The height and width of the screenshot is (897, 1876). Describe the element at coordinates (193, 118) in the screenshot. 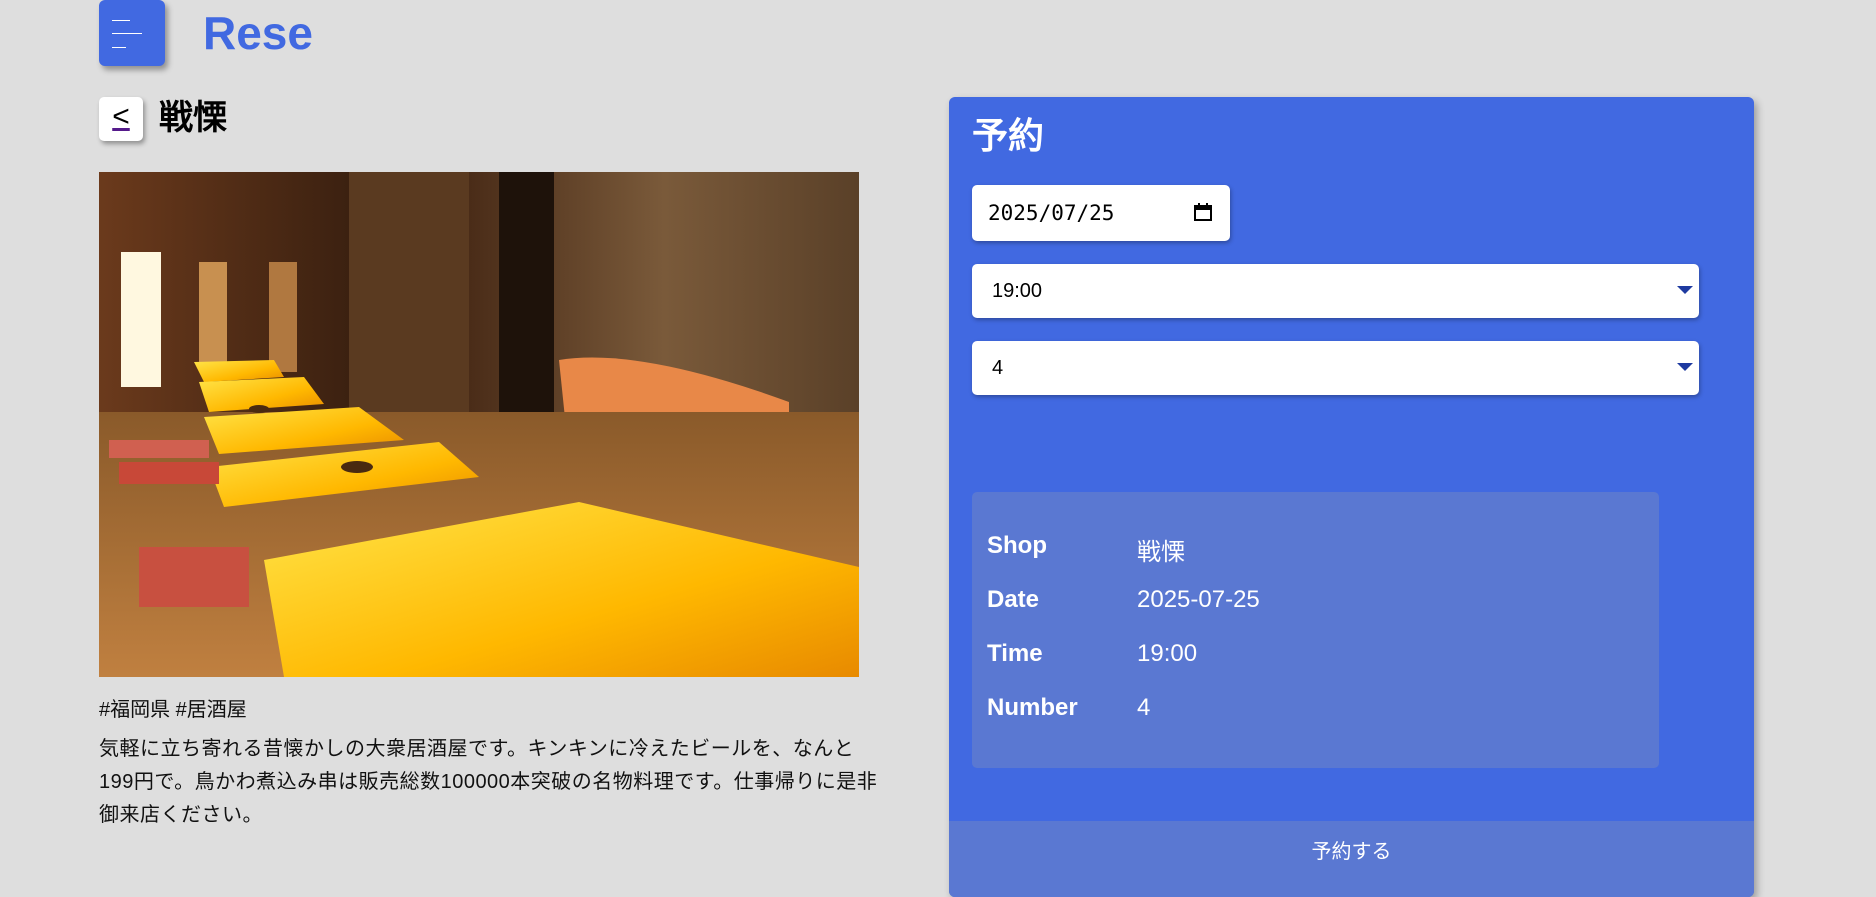

I see `shop-name: 戦慄` at that location.